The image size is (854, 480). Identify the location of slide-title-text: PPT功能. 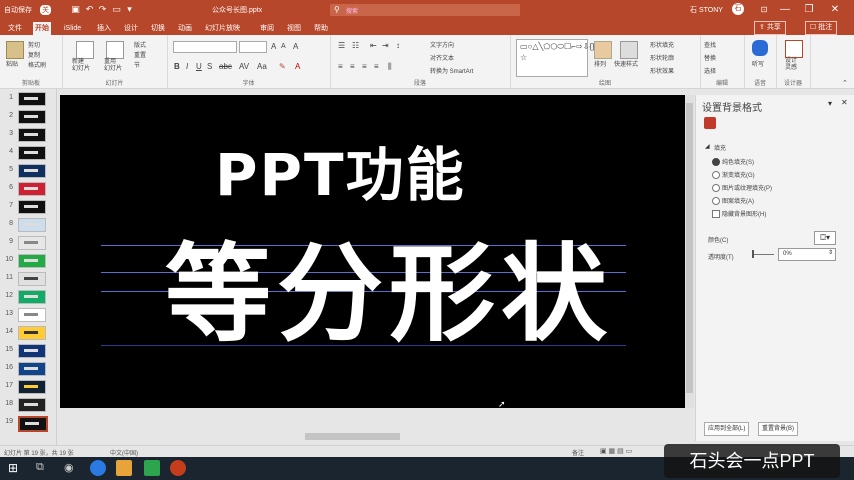
(340, 175).